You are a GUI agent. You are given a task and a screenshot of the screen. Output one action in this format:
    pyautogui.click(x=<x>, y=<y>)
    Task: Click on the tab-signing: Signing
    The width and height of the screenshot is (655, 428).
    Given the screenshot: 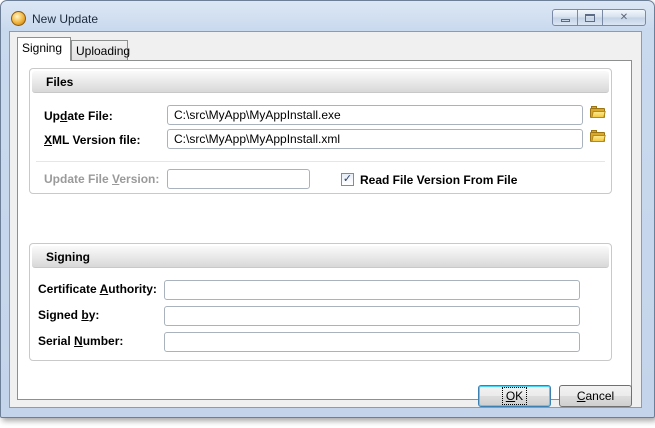 What is the action you would take?
    pyautogui.click(x=44, y=49)
    